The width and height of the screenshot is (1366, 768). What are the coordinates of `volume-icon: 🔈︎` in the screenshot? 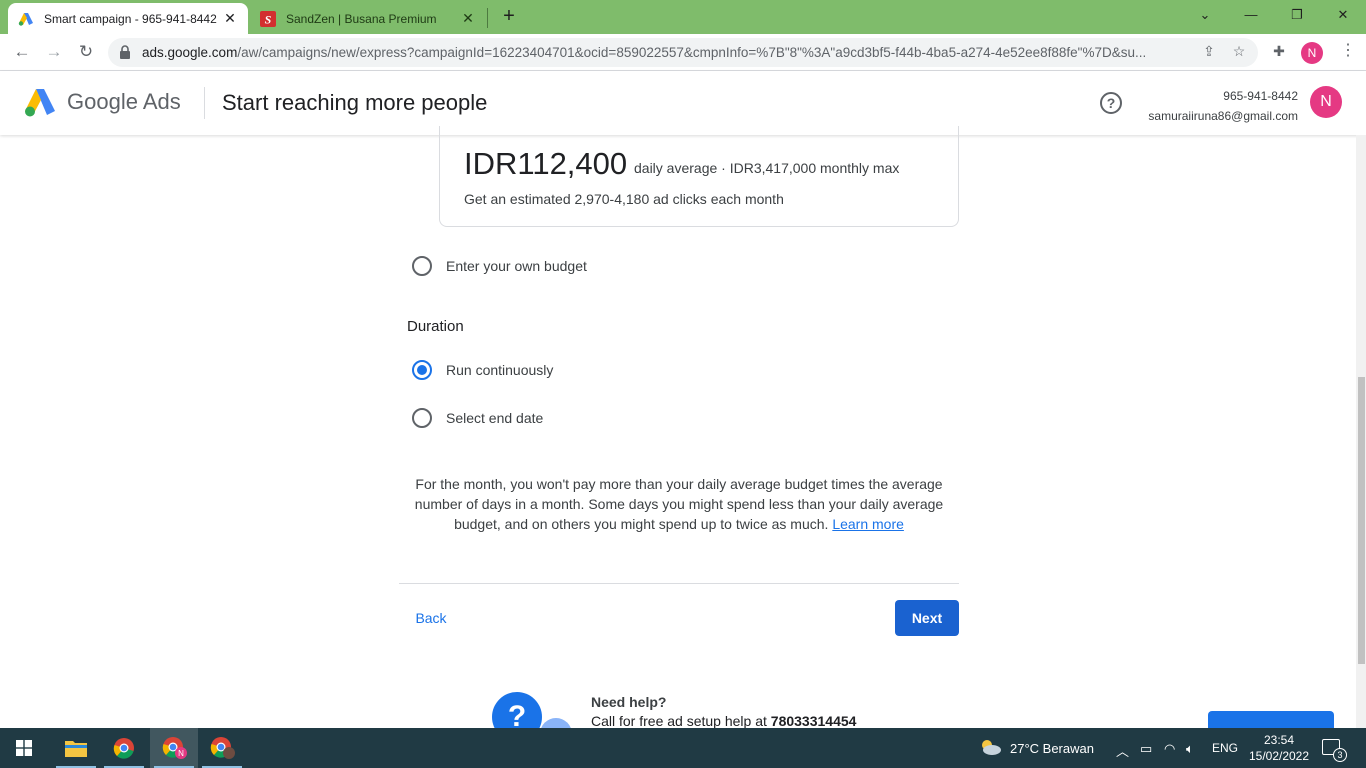 It's located at (1190, 749).